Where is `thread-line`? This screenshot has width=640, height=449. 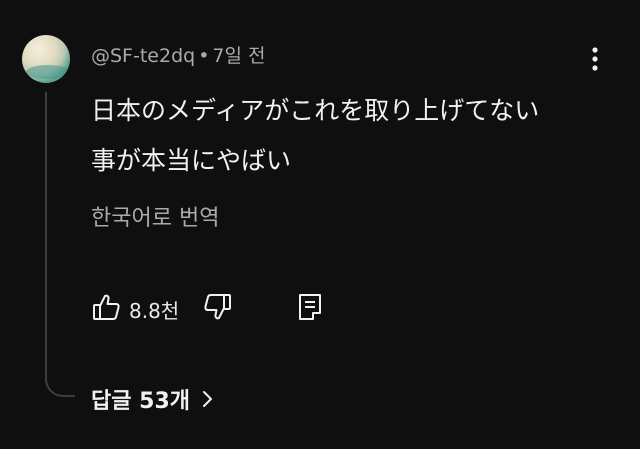
thread-line is located at coordinates (60, 244).